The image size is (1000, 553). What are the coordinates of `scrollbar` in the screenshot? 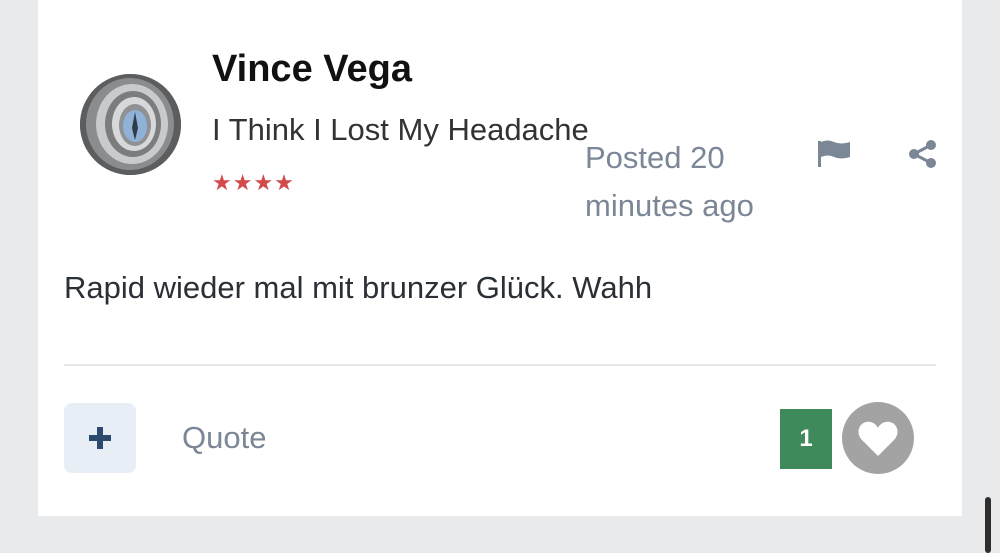 It's located at (988, 525).